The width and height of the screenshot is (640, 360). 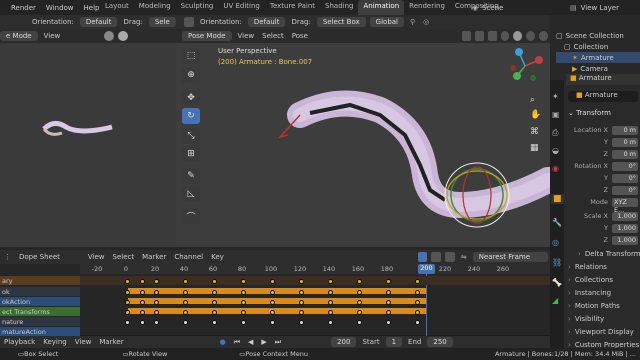 What do you see at coordinates (191, 98) in the screenshot?
I see `move-tool-button: ✥` at bounding box center [191, 98].